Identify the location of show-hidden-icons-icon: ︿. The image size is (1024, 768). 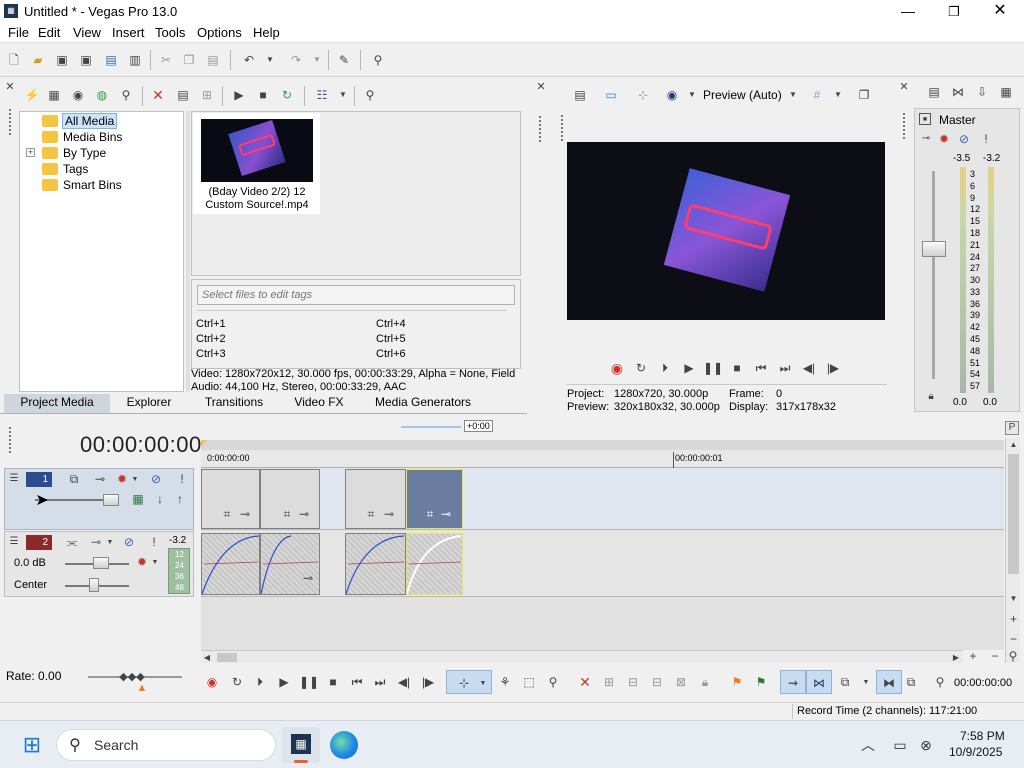
(868, 745).